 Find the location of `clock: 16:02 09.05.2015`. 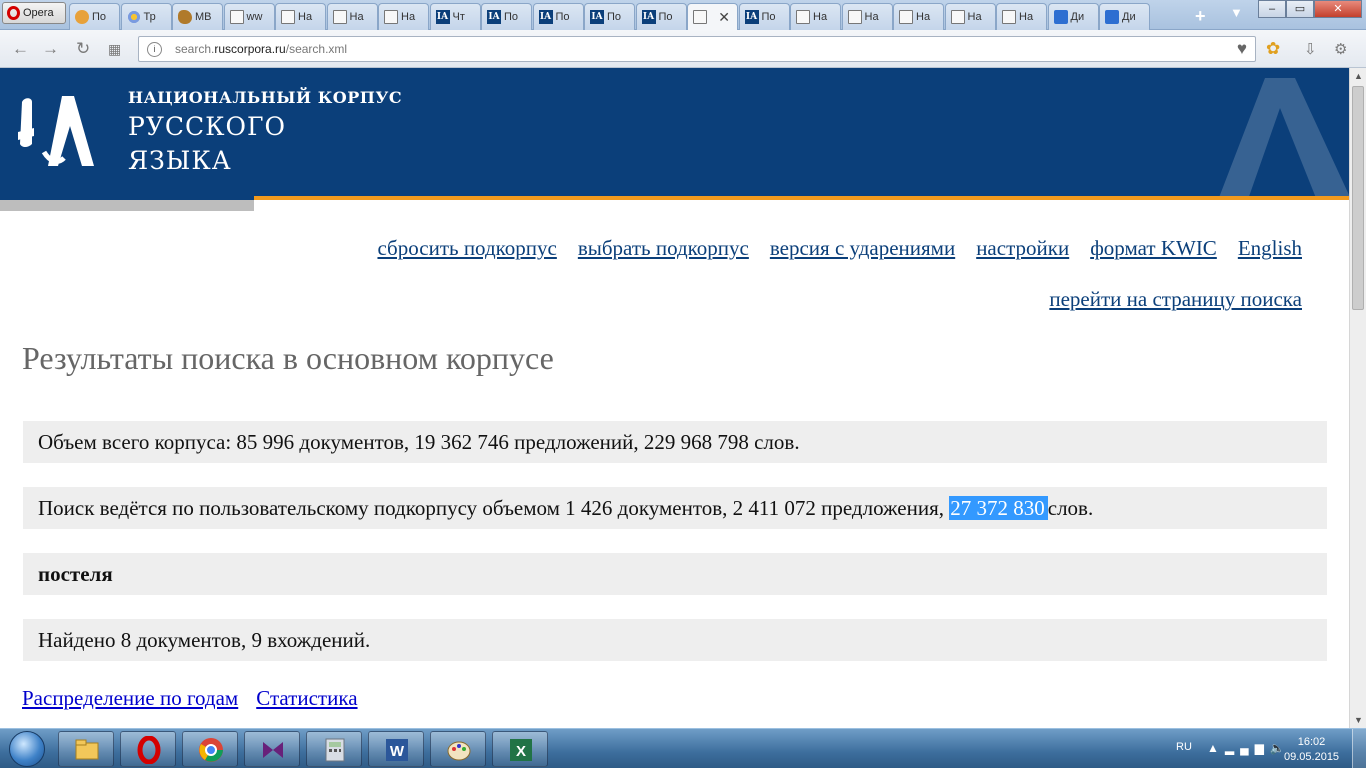

clock: 16:02 09.05.2015 is located at coordinates (1311, 751).